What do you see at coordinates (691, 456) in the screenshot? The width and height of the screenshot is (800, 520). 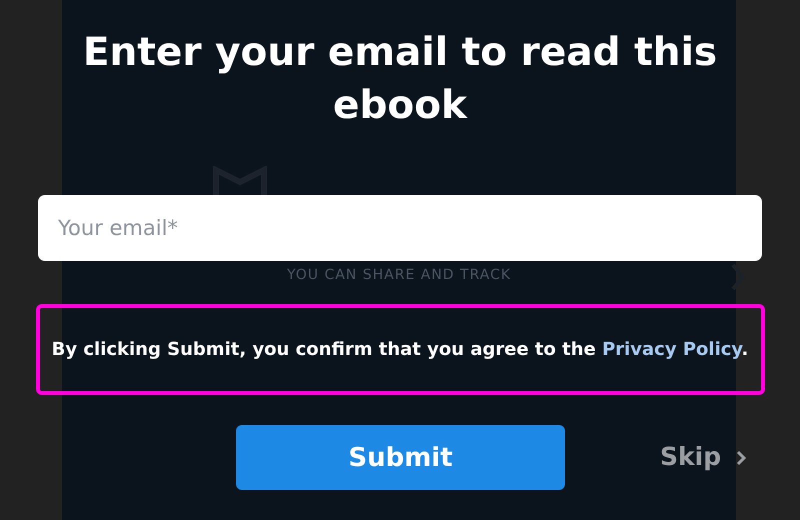 I see `skip-link: Skip` at bounding box center [691, 456].